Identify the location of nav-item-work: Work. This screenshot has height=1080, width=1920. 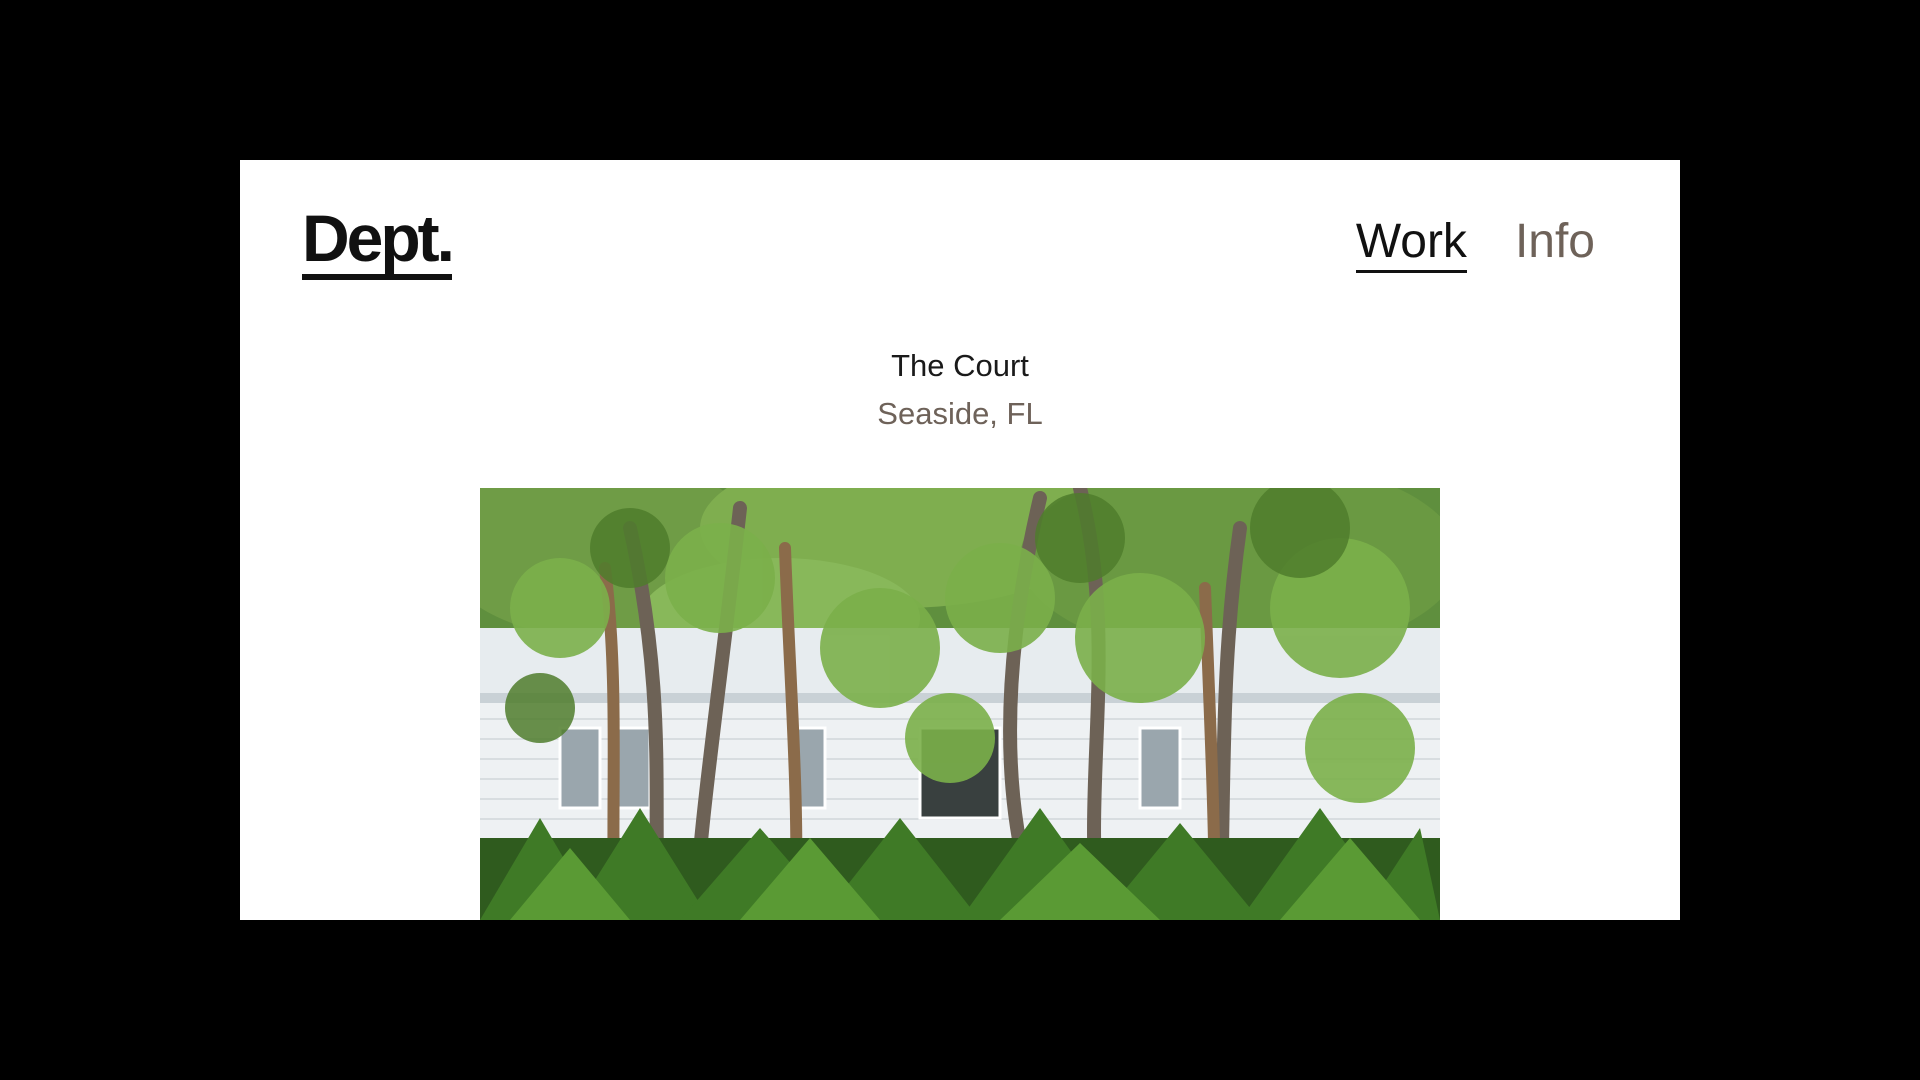
(1411, 243).